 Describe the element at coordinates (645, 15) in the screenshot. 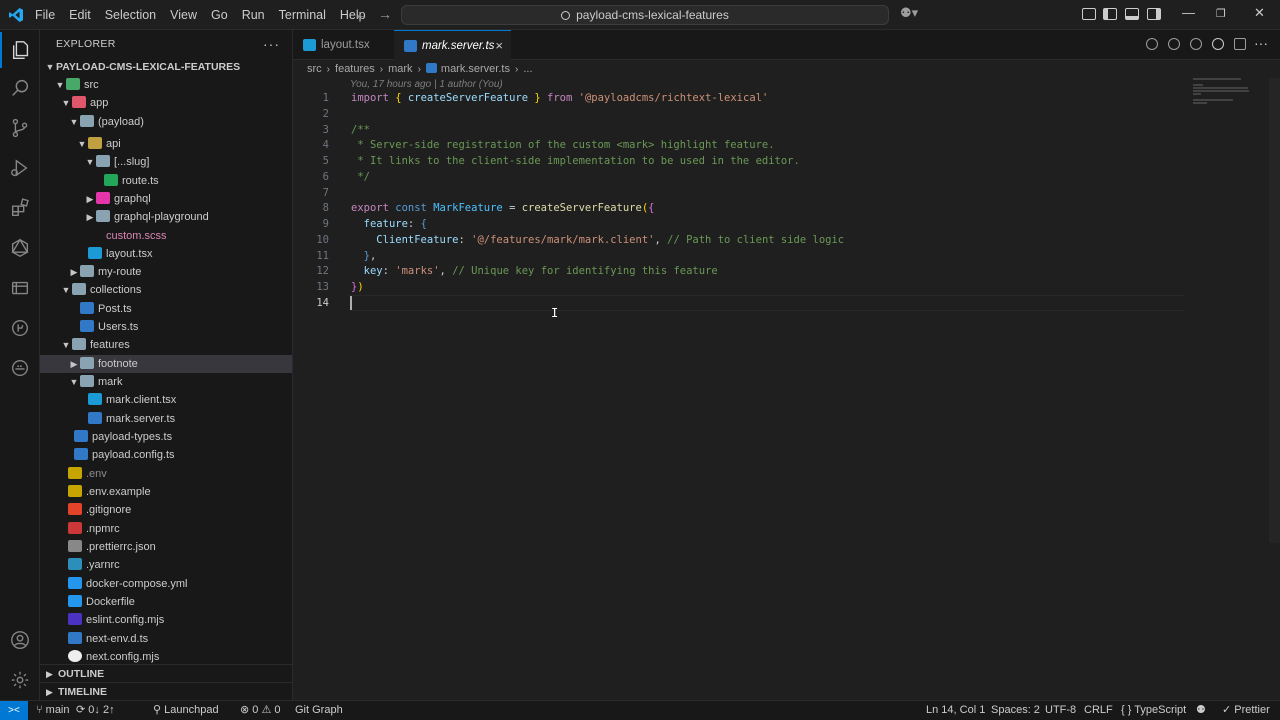

I see `command-center-search: payload-cms-lexical-features` at that location.